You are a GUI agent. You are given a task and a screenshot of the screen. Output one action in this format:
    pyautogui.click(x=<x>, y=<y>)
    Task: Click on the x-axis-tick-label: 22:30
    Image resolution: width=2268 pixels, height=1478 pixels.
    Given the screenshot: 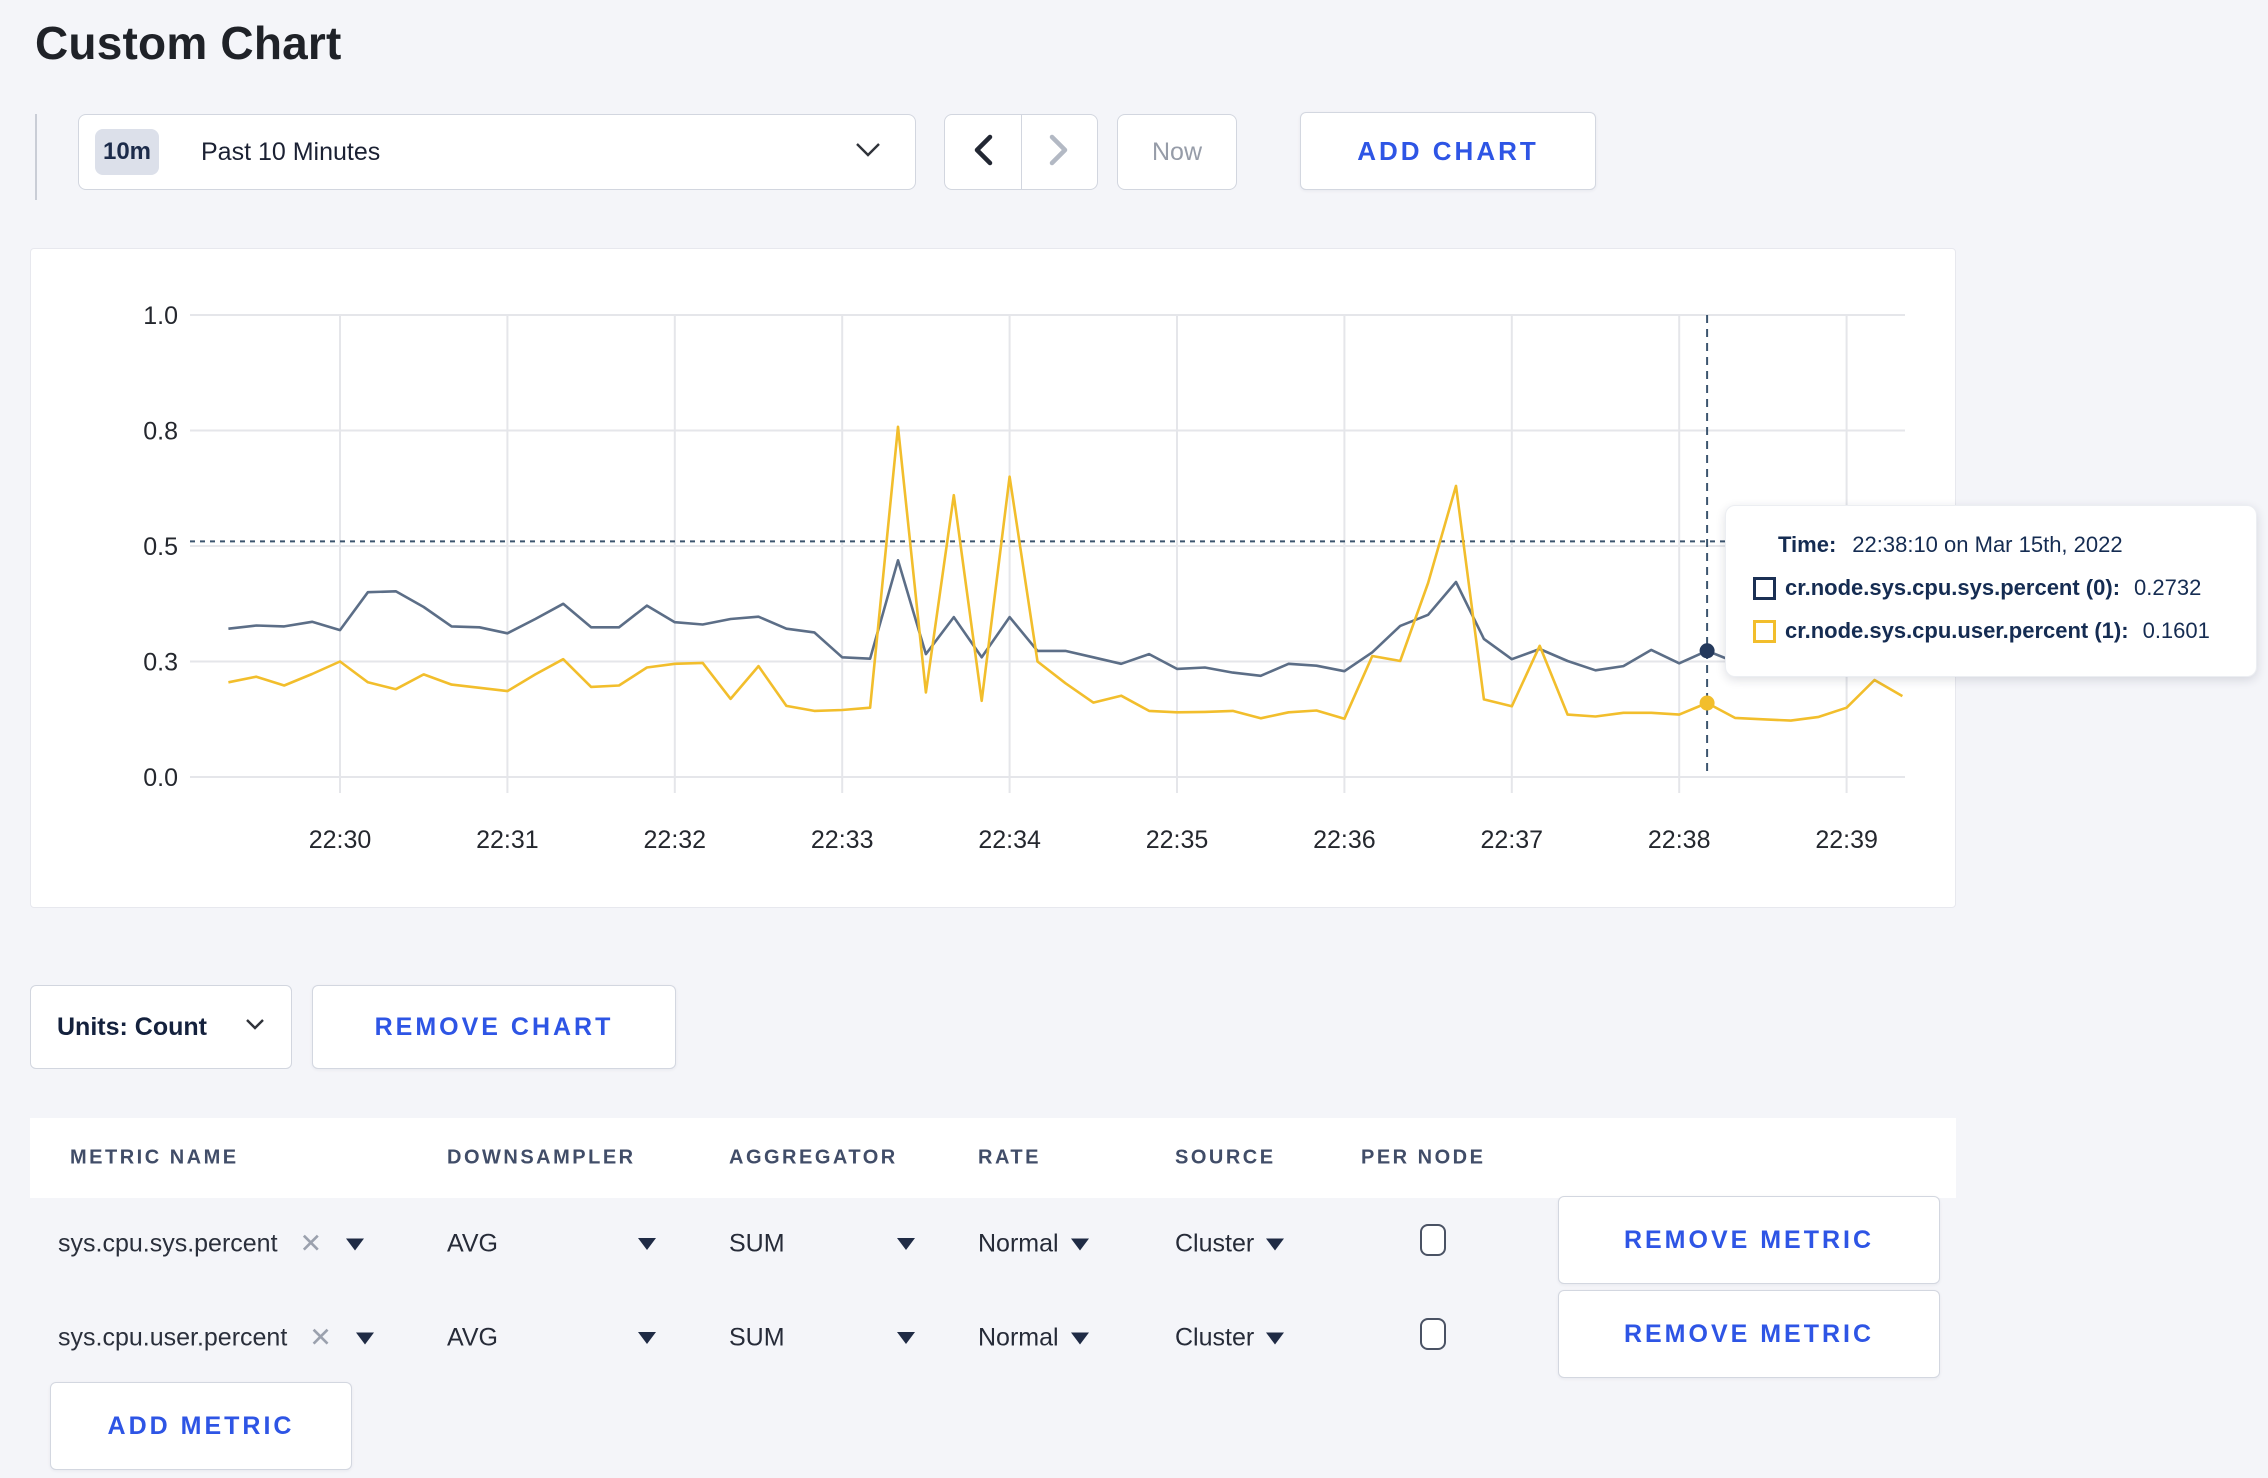 What is the action you would take?
    pyautogui.click(x=340, y=840)
    